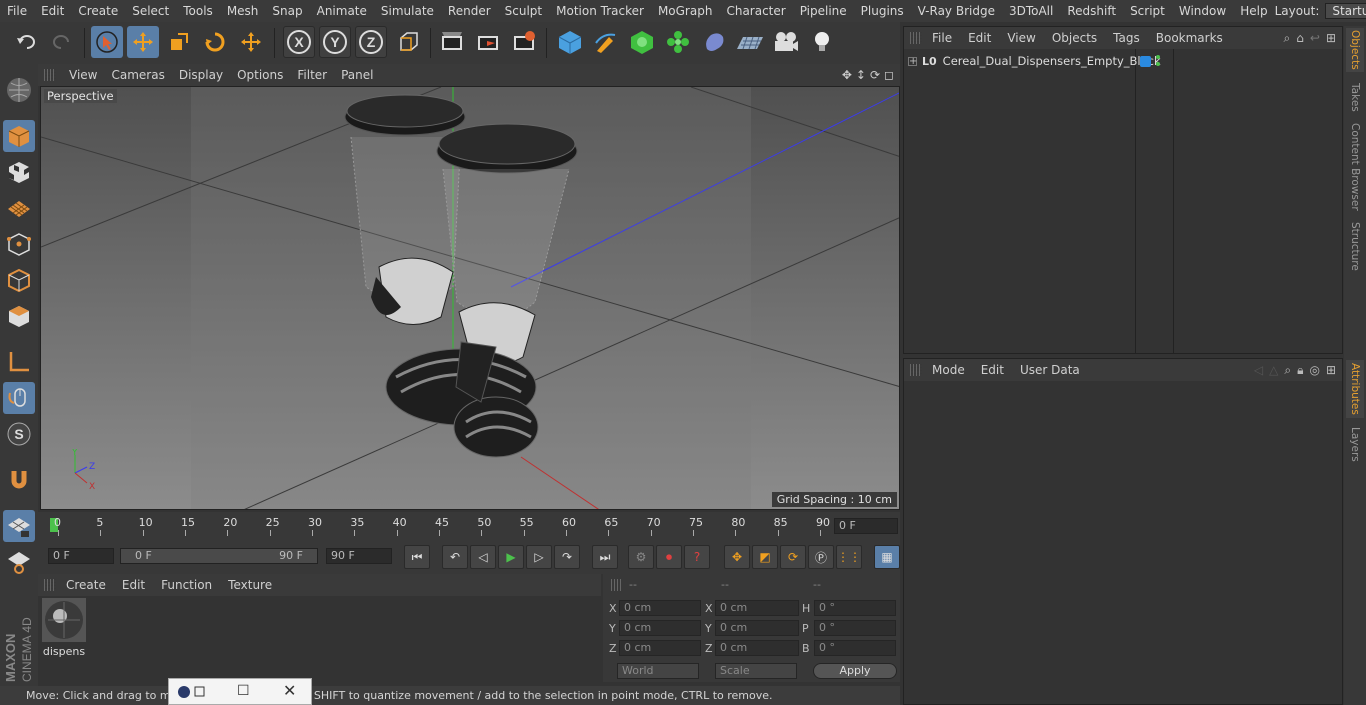  I want to click on menu-simulate: Simulate, so click(407, 11).